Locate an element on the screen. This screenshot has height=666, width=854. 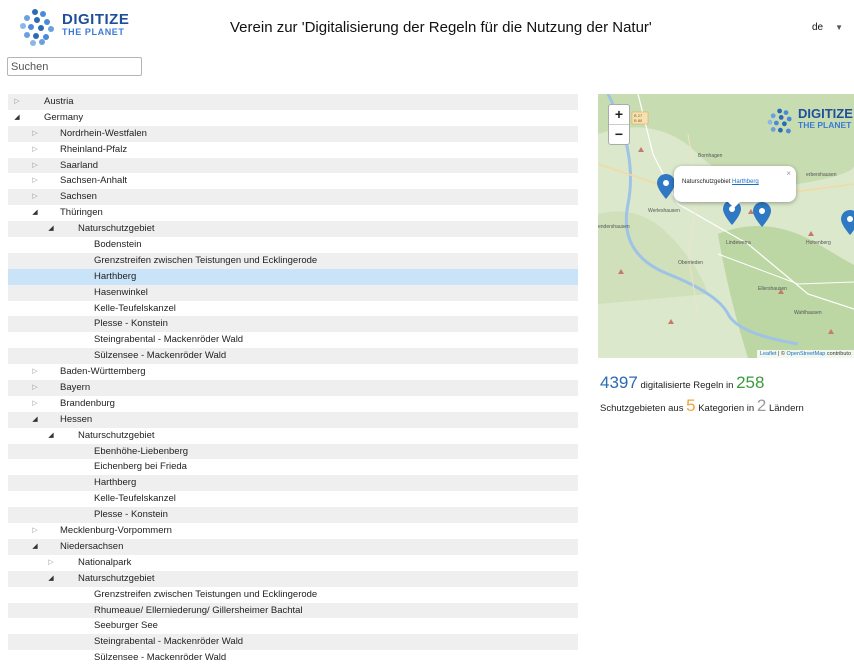
popup-link: Harthberg is located at coordinates (745, 182).